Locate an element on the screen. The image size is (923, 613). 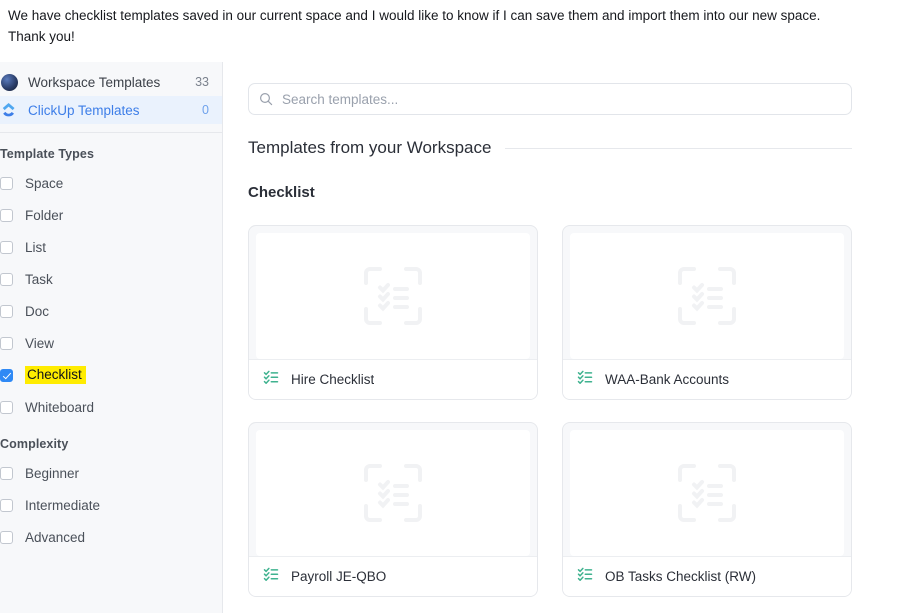
template-card-title: WAA-Bank Accounts is located at coordinates (667, 379).